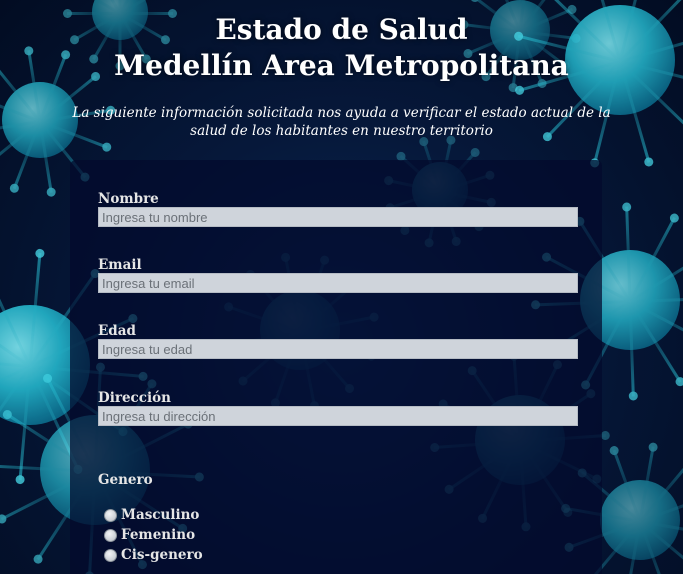 Image resolution: width=683 pixels, height=574 pixels. I want to click on field-direccion: Dirección, so click(338, 408).